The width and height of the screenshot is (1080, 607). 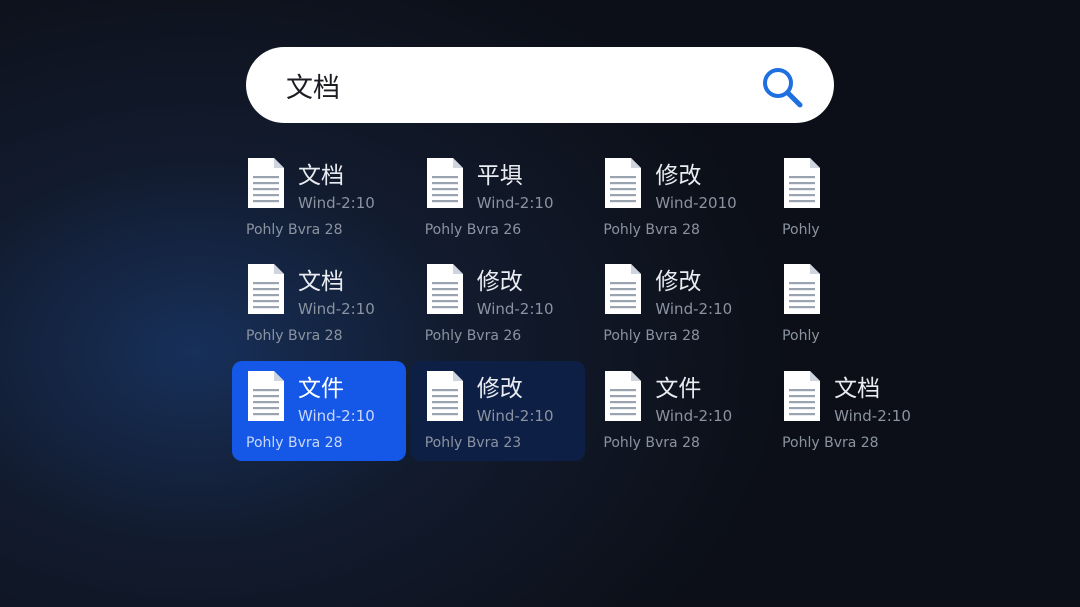 I want to click on file-item: 修改 Wind-2:10 Pohly Bvra 26, so click(x=498, y=304).